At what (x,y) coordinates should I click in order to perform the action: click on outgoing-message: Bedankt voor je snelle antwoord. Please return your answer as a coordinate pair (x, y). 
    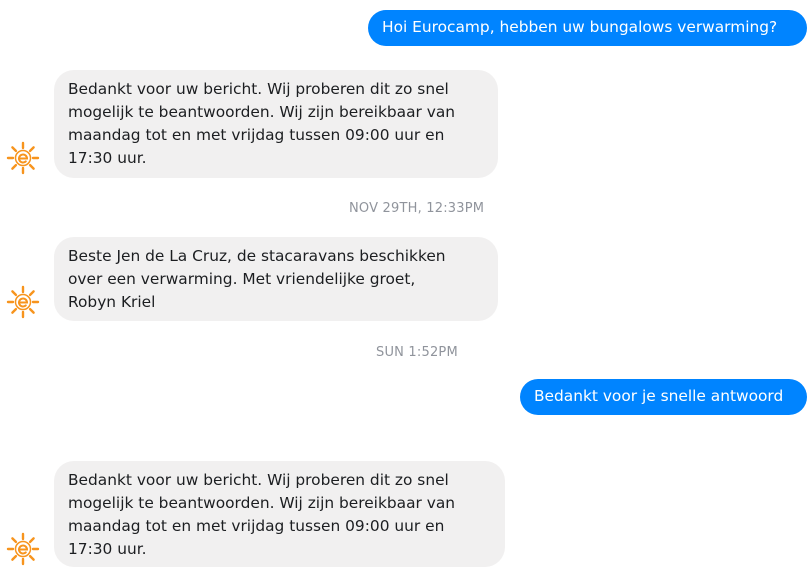
    Looking at the image, I should click on (663, 397).